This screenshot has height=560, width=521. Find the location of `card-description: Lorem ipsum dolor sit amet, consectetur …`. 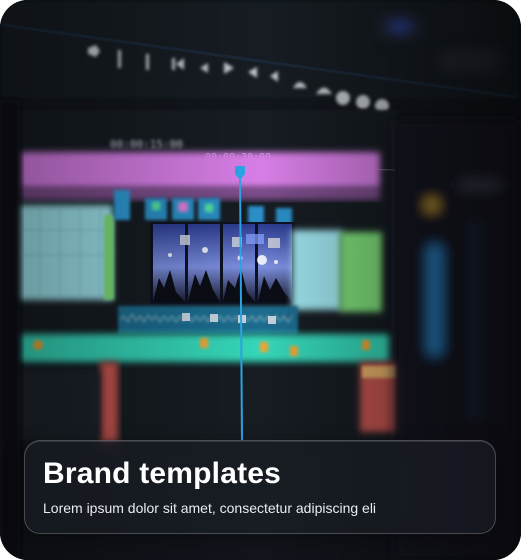

card-description: Lorem ipsum dolor sit amet, consectetur … is located at coordinates (210, 508).